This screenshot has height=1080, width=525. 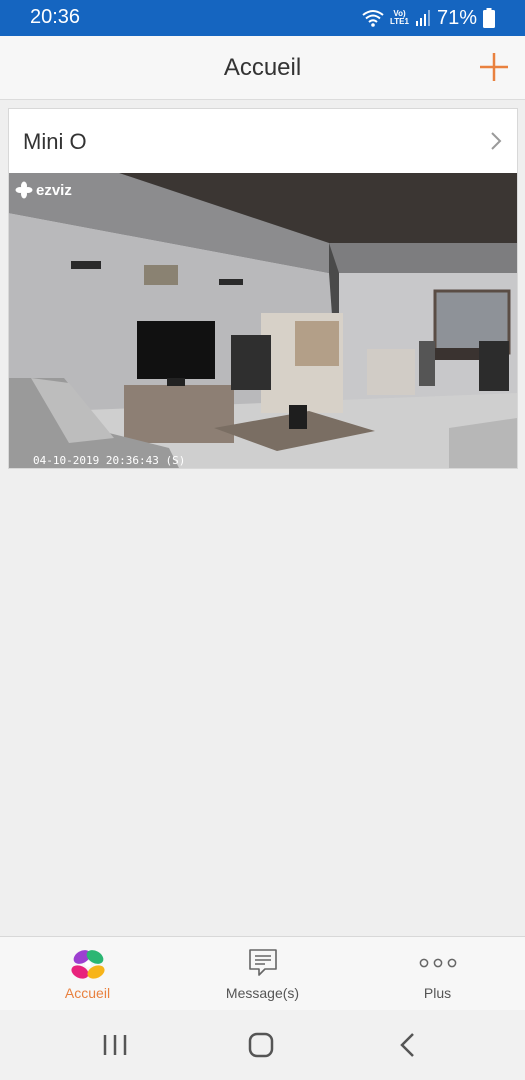 I want to click on ezviz-logo-icon, so click(x=87, y=964).